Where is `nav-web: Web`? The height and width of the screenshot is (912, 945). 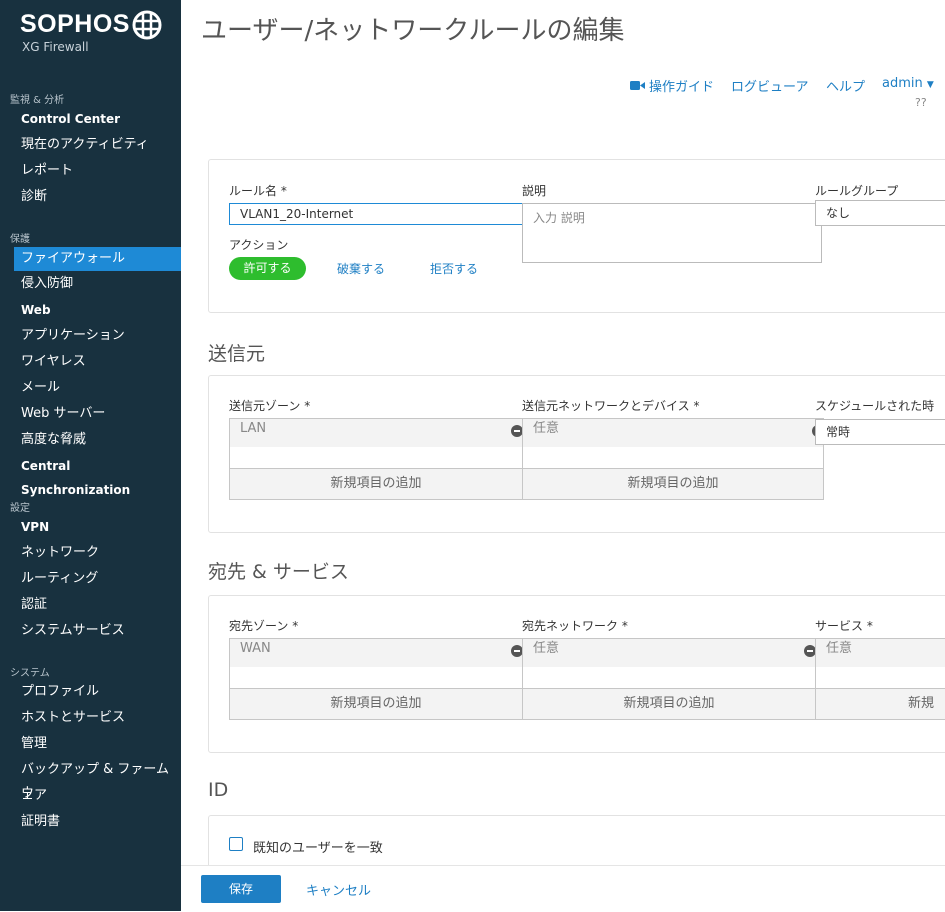 nav-web: Web is located at coordinates (97, 310).